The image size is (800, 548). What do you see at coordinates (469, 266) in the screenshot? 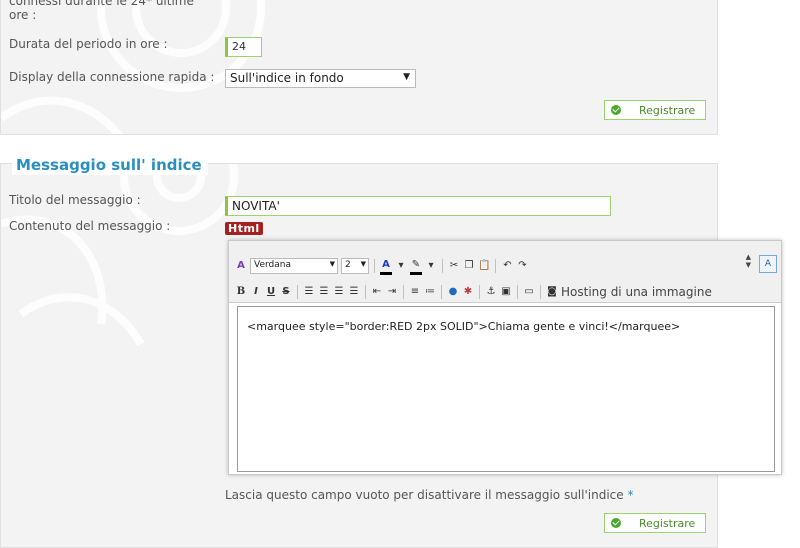
I see `copy-icon: ❐` at bounding box center [469, 266].